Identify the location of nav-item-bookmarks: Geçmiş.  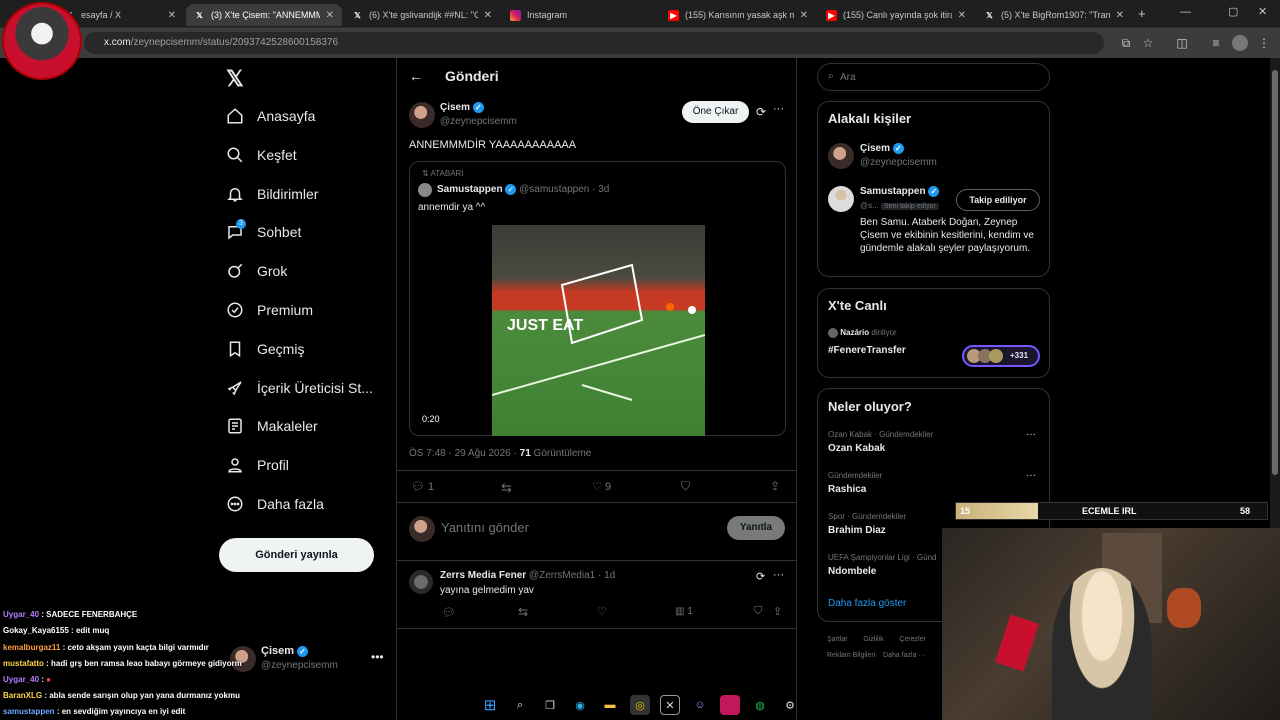
(265, 349).